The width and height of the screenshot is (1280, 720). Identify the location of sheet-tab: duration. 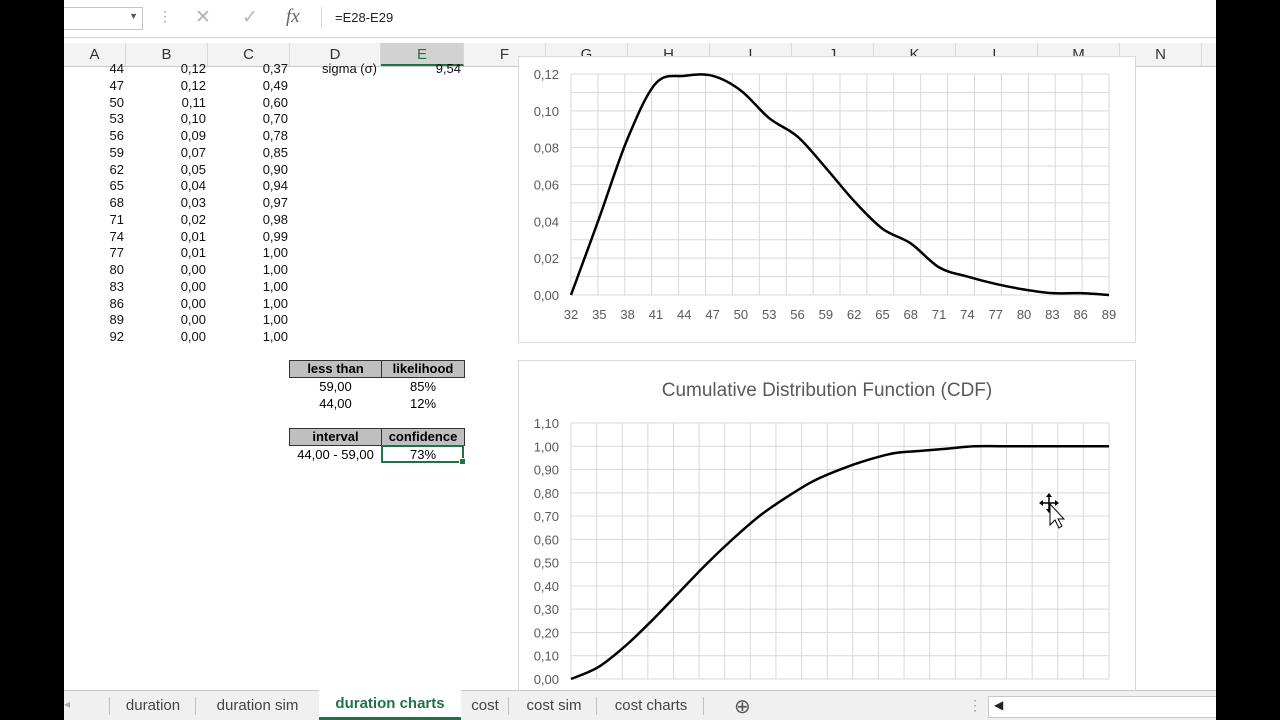
(153, 705).